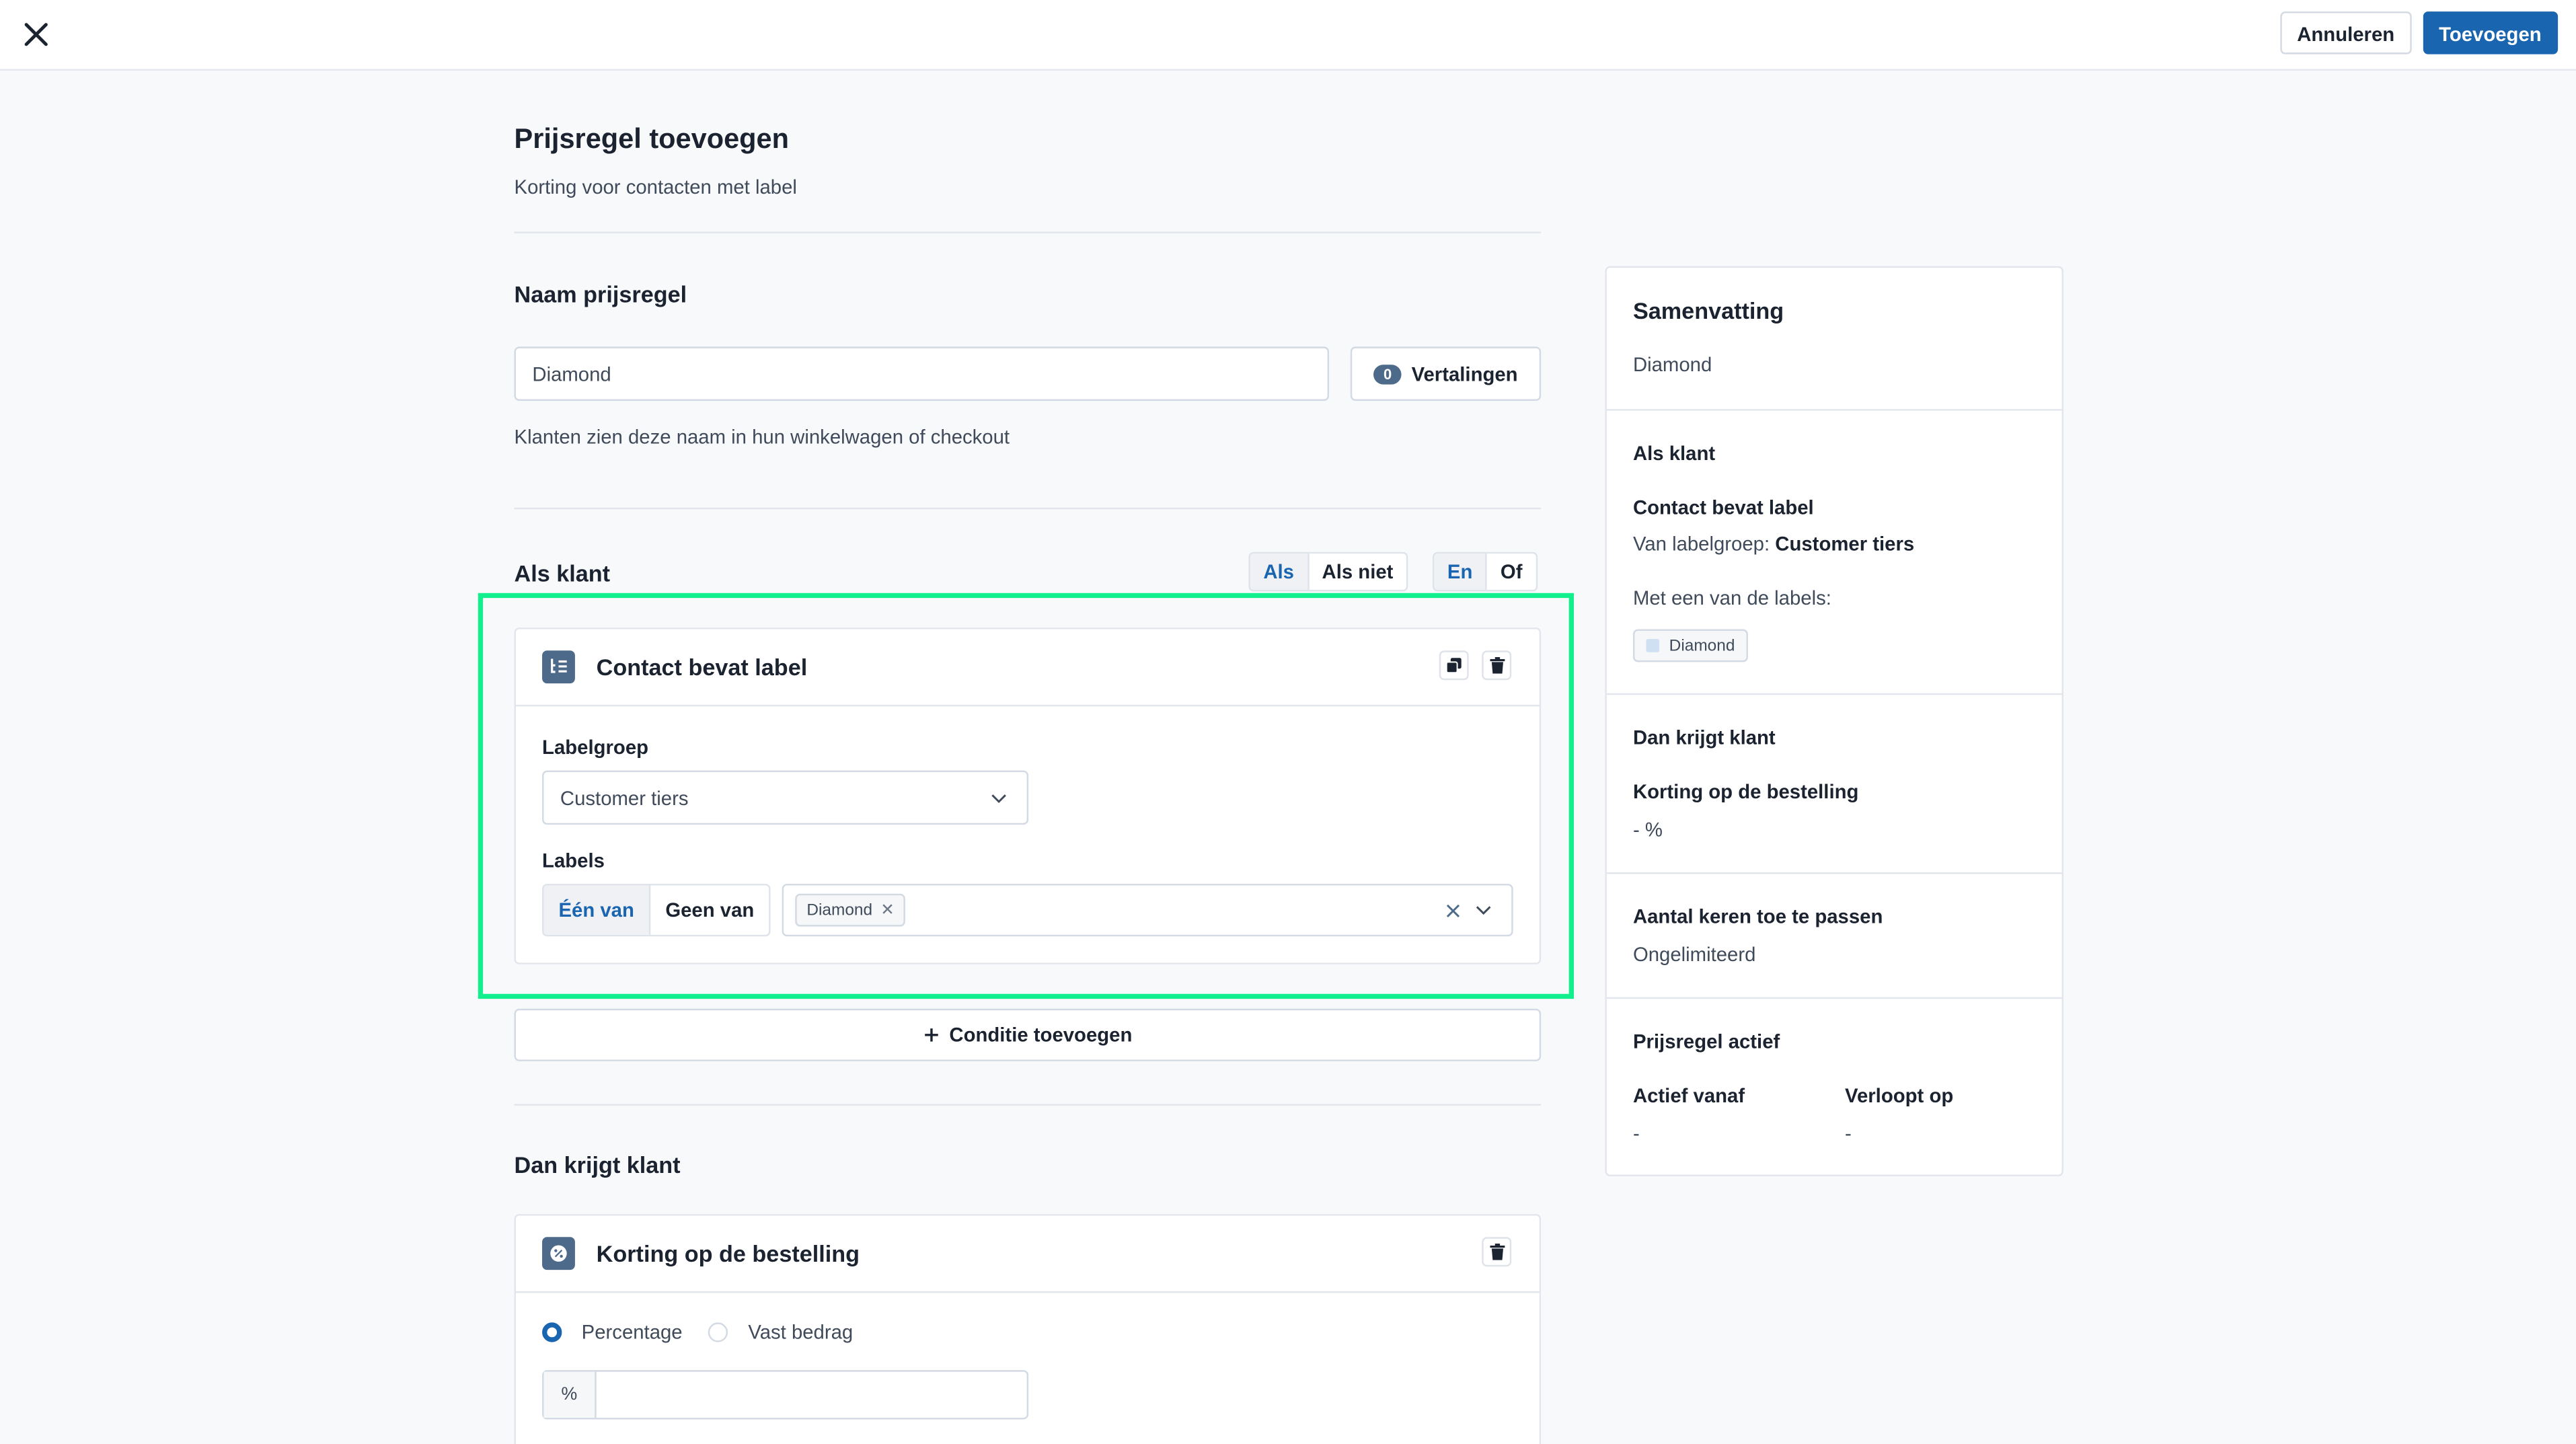 The height and width of the screenshot is (1444, 2576). Describe the element at coordinates (652, 139) in the screenshot. I see `page-title: Prijsregel toevoegen` at that location.